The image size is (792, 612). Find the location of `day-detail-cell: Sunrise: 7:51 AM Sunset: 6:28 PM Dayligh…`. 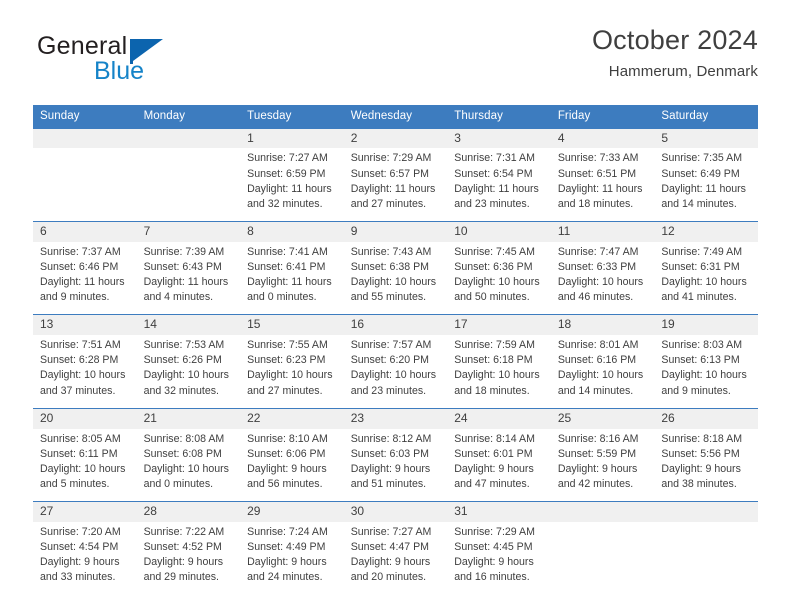

day-detail-cell: Sunrise: 7:51 AM Sunset: 6:28 PM Dayligh… is located at coordinates (85, 372).